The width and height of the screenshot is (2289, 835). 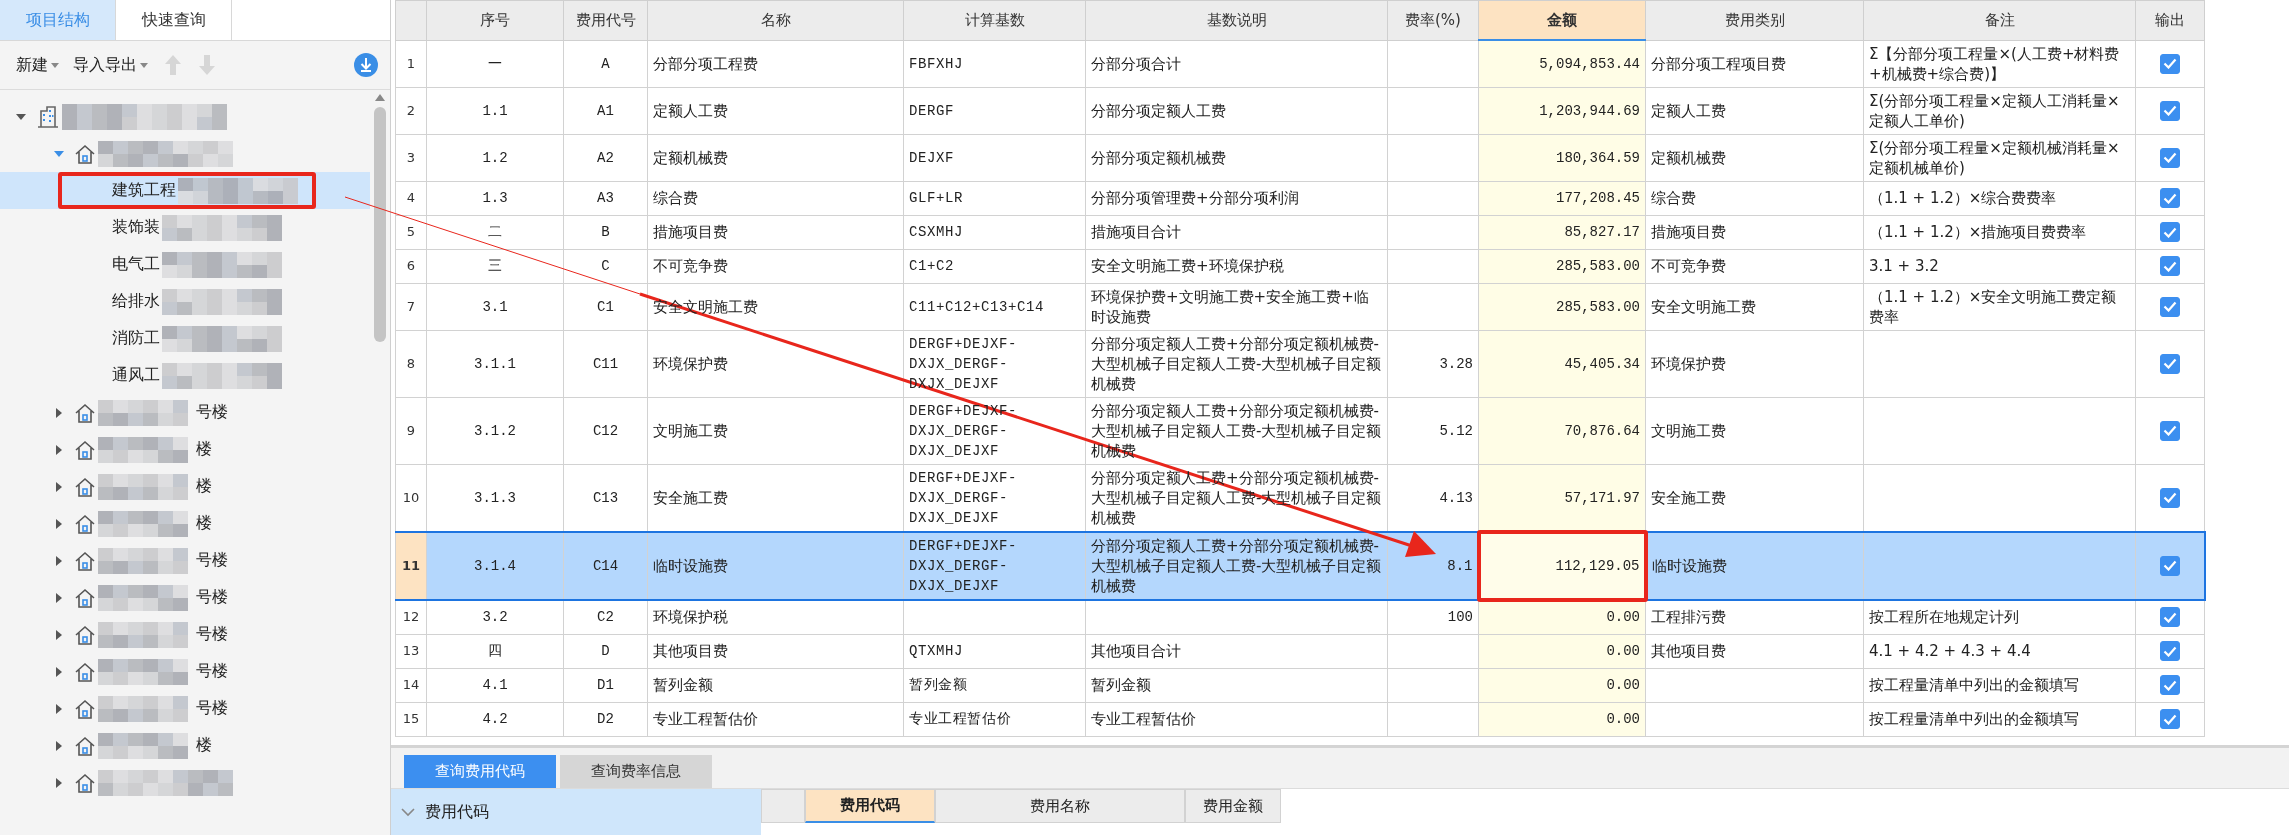 What do you see at coordinates (1233, 806) in the screenshot?
I see `column-header: 费用金额` at bounding box center [1233, 806].